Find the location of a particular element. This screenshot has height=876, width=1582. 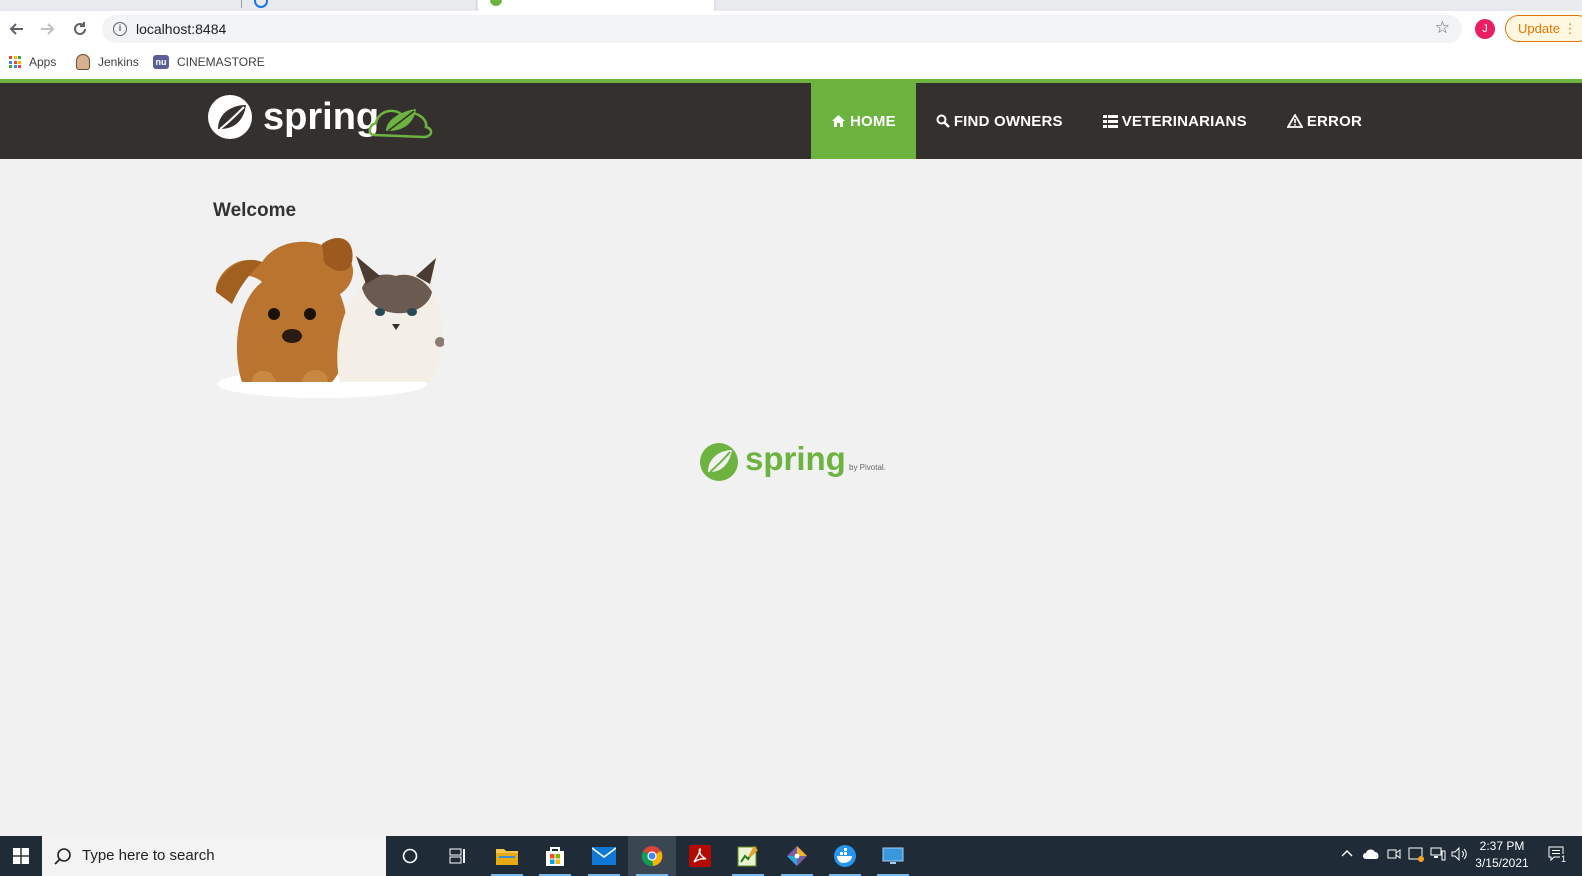

warning-icon is located at coordinates (1294, 121).